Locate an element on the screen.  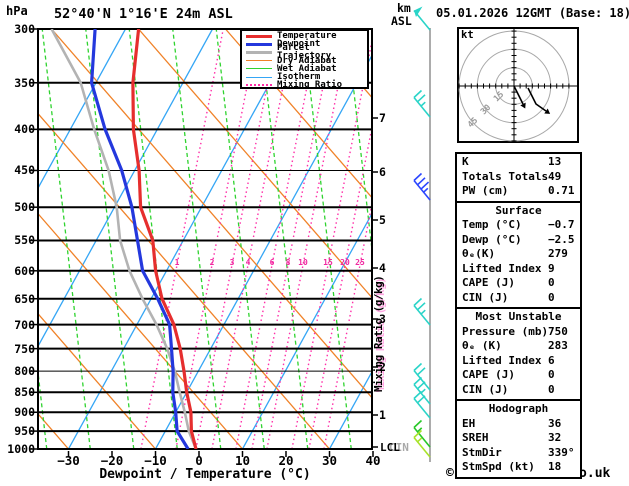
table-row: Temp (°C) −0.7 is located at coordinates (521, 225).